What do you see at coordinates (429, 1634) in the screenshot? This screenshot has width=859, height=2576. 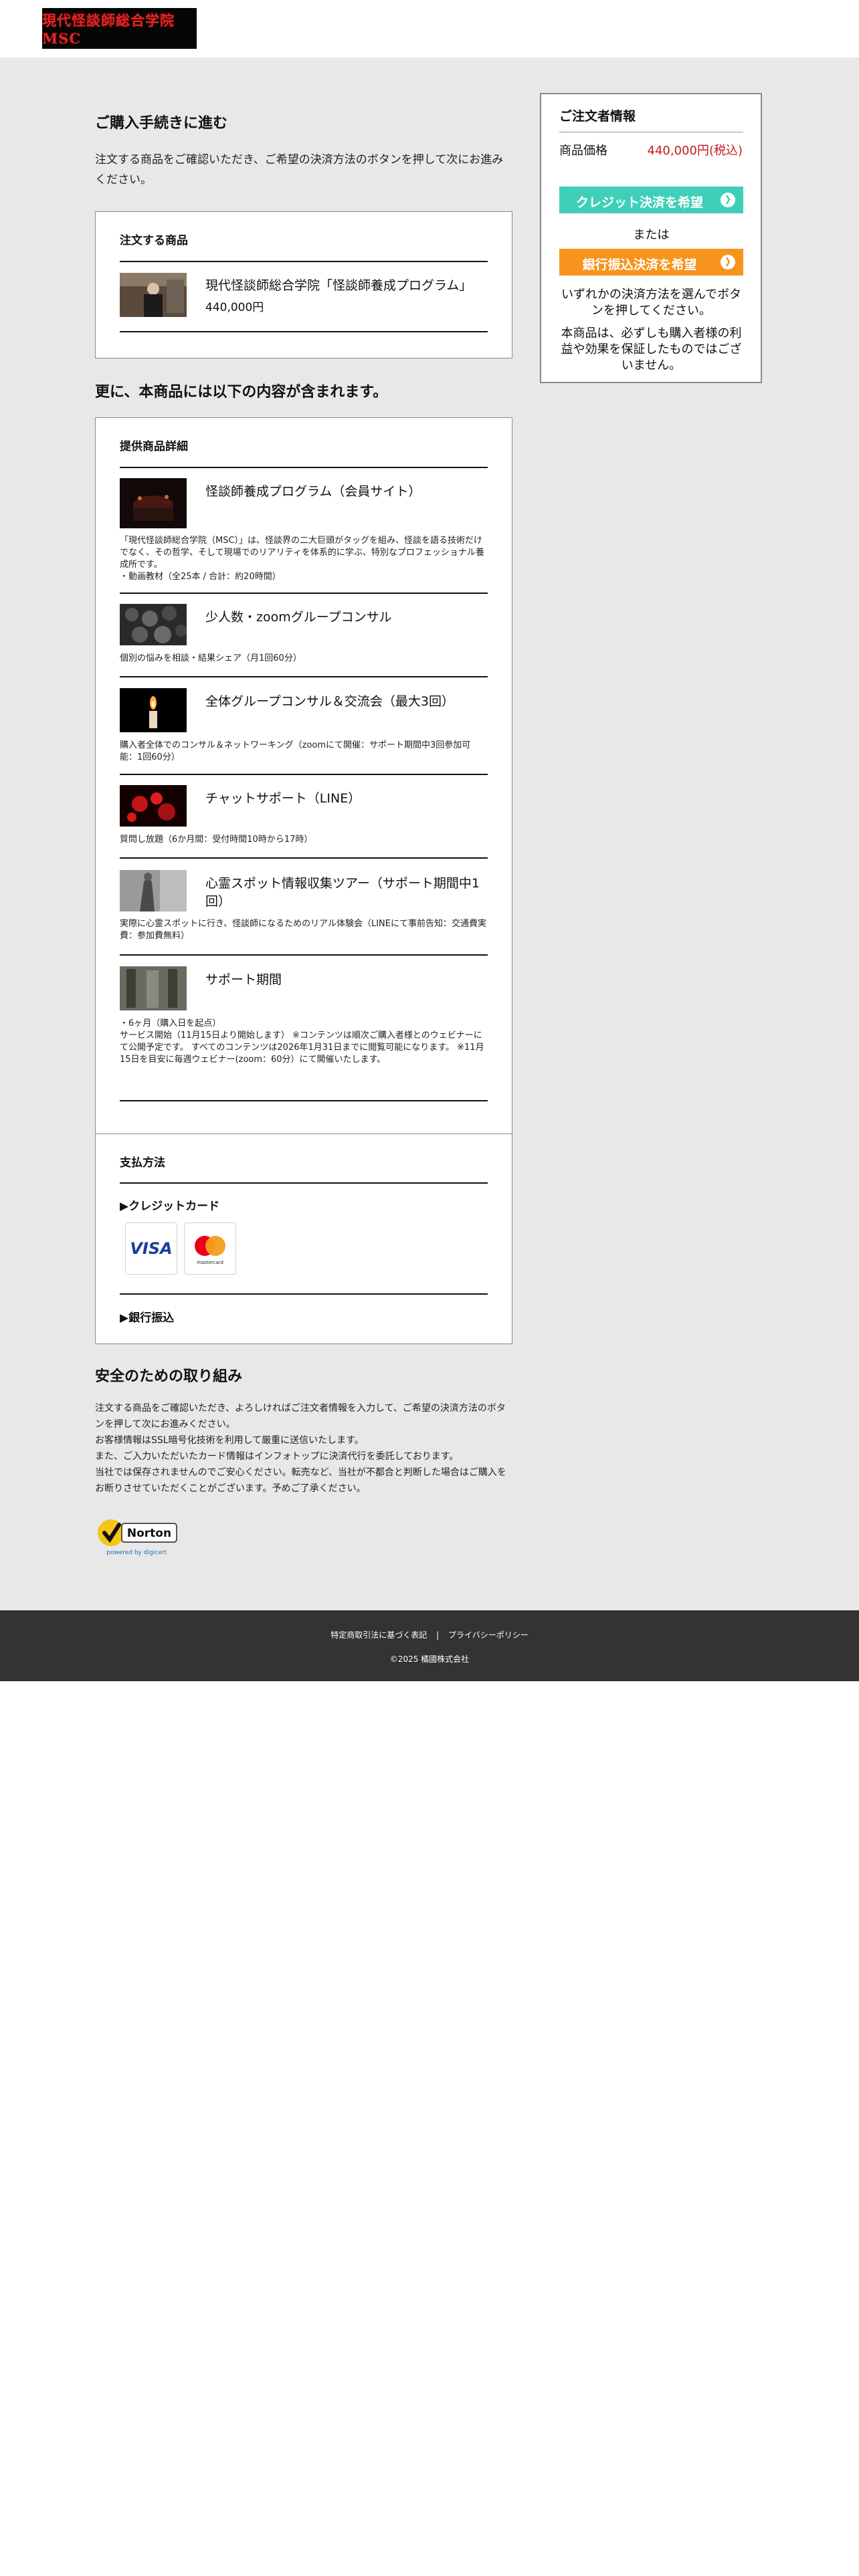 I see `footer-links: 特定商取引法に基づく表記 | プライバシーポリシー` at bounding box center [429, 1634].